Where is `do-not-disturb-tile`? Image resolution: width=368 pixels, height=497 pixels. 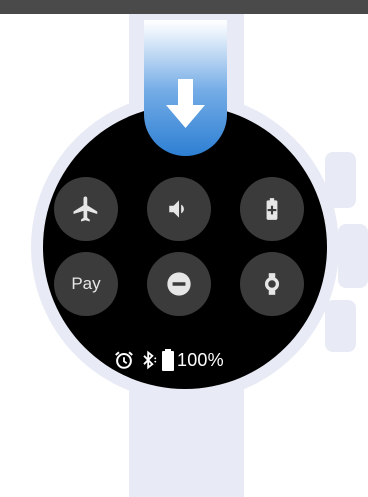
do-not-disturb-tile is located at coordinates (179, 284).